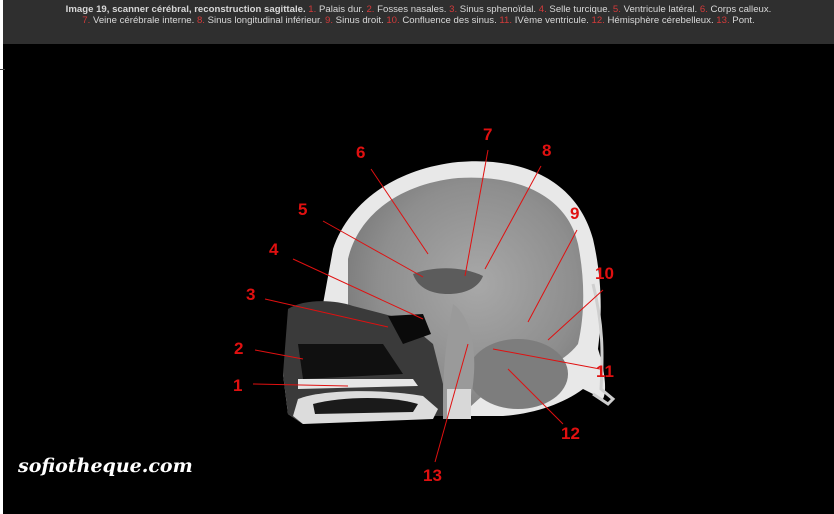 The image size is (834, 514). I want to click on label-2: 2, so click(239, 348).